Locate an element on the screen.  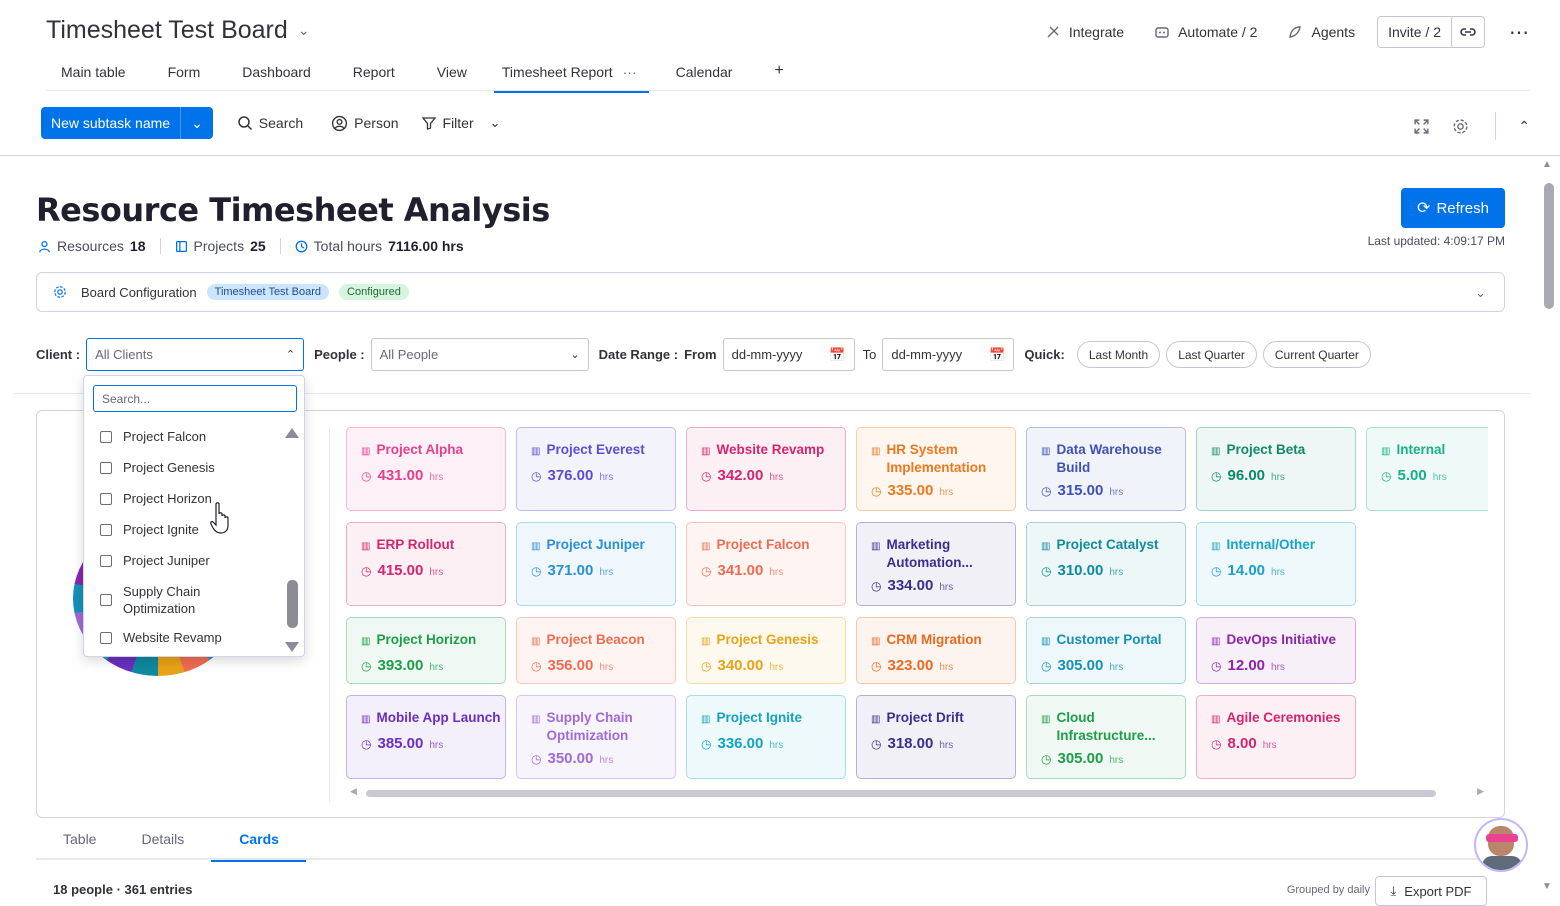
project-card: ▥ Internal ◷ 5.00 hrs is located at coordinates (1427, 469).